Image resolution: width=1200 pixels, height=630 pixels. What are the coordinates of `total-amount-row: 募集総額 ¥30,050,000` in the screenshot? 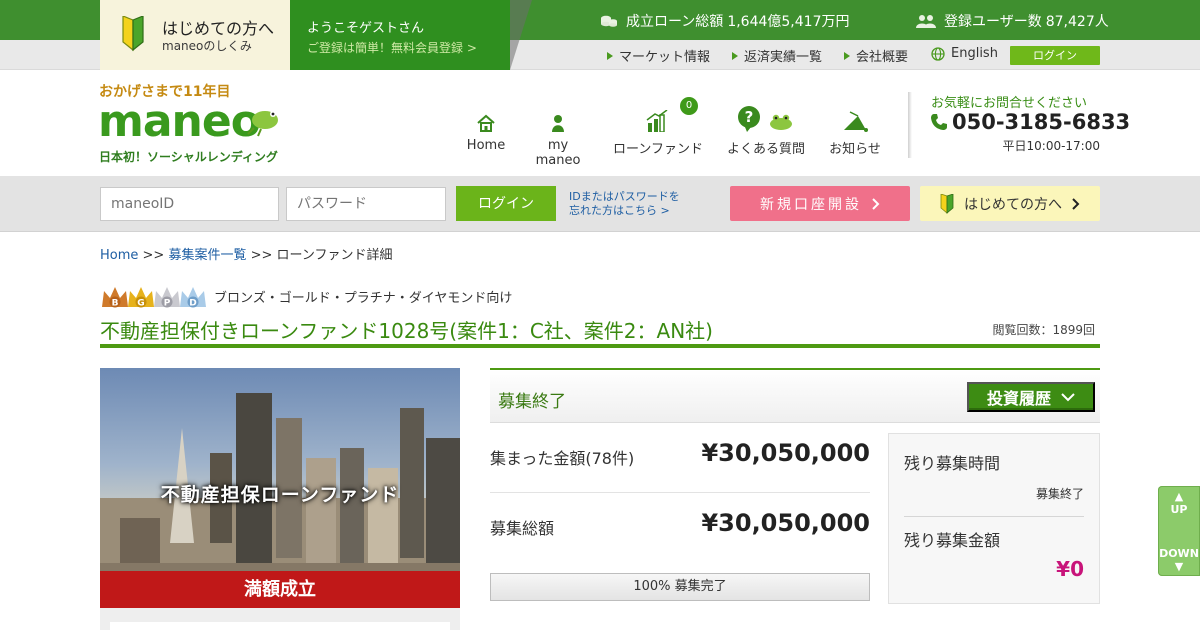 It's located at (680, 528).